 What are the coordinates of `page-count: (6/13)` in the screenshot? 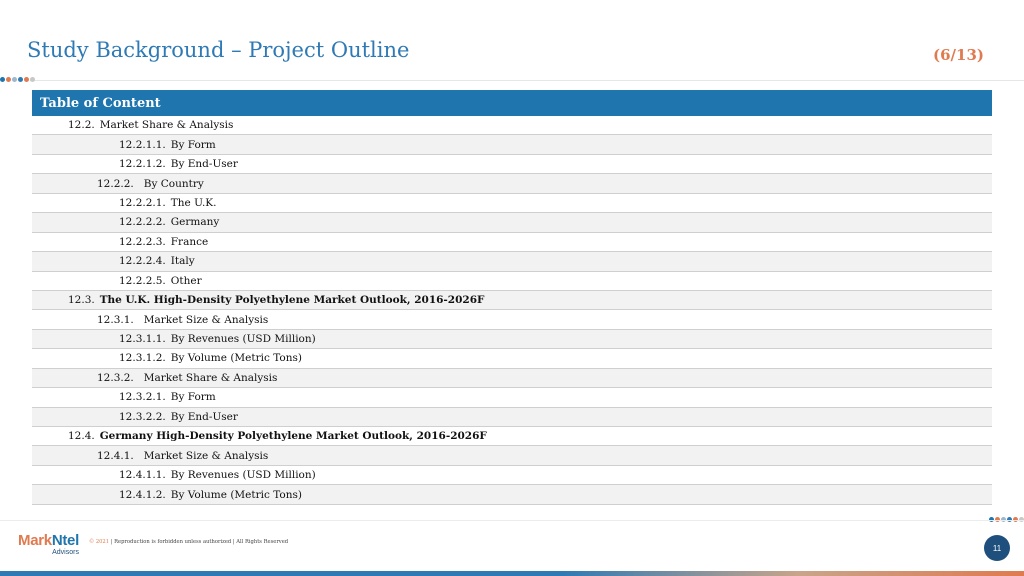 It's located at (958, 55).